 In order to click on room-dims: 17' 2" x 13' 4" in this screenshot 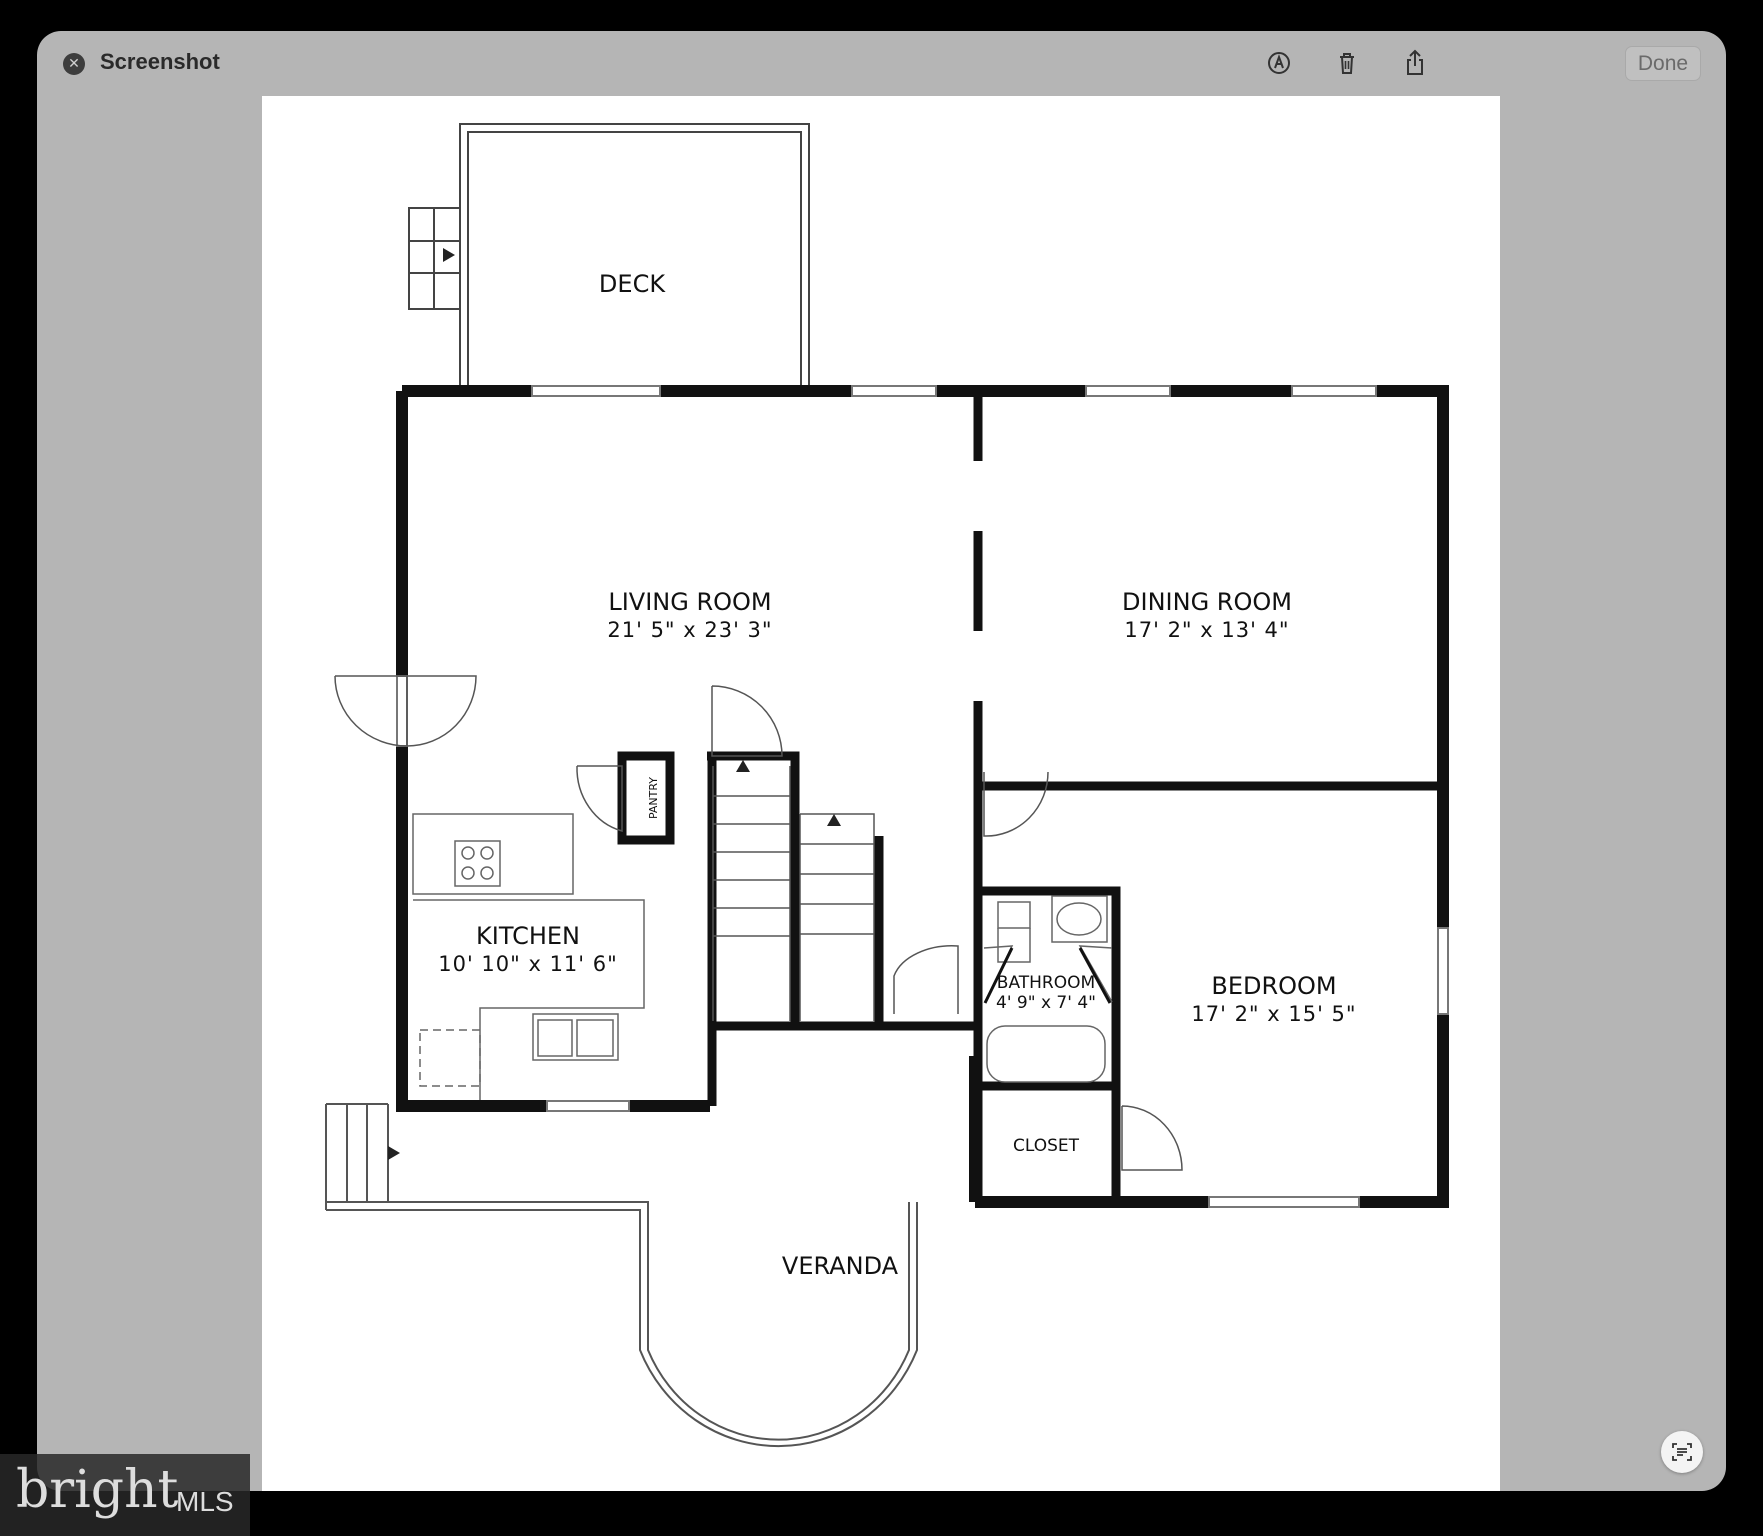, I will do `click(1206, 630)`.